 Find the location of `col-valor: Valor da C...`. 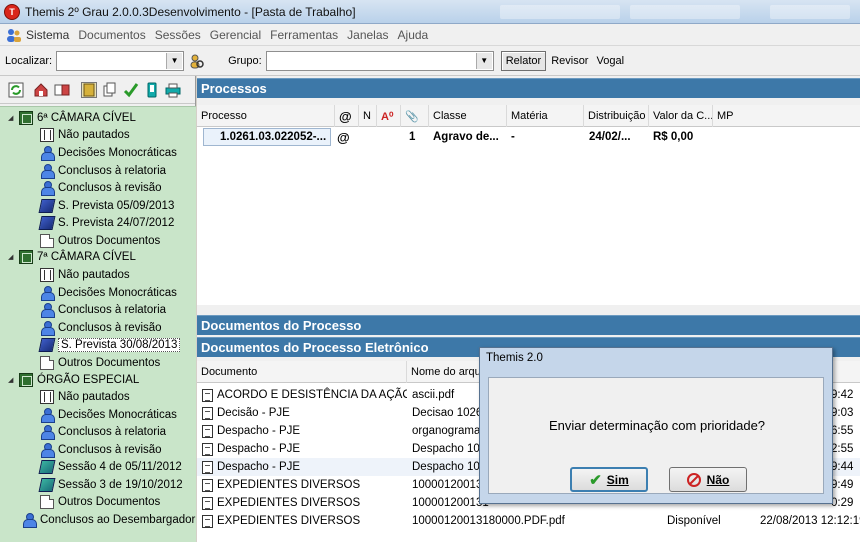

col-valor: Valor da C... is located at coordinates (681, 116).